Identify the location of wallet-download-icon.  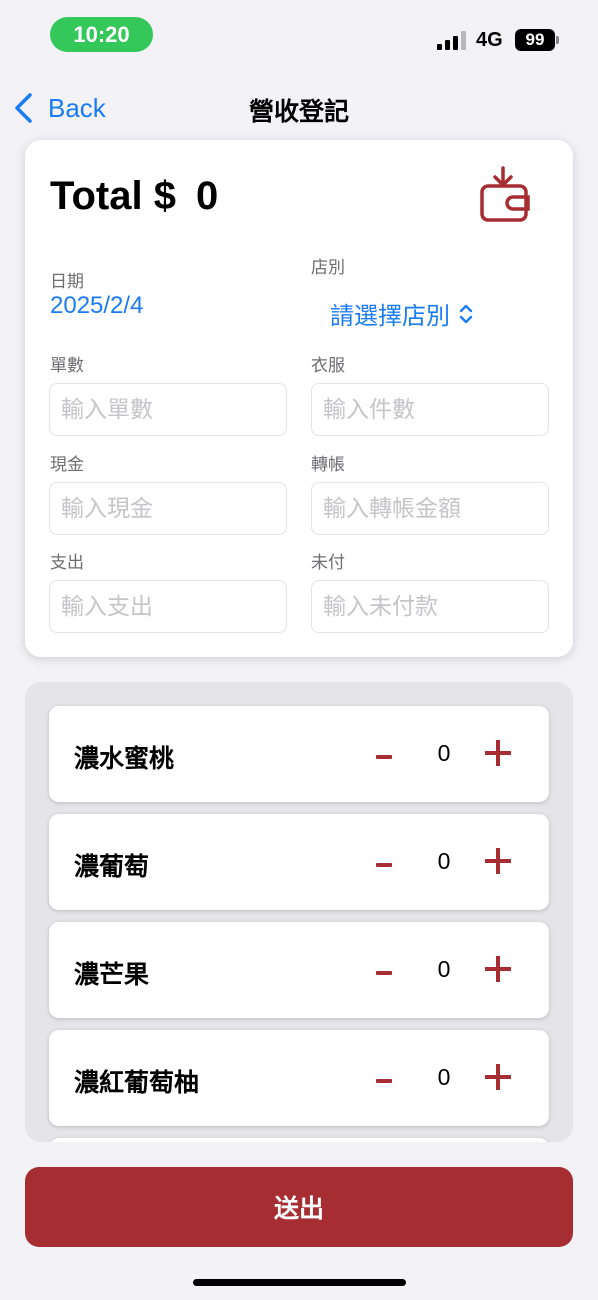
(505, 195).